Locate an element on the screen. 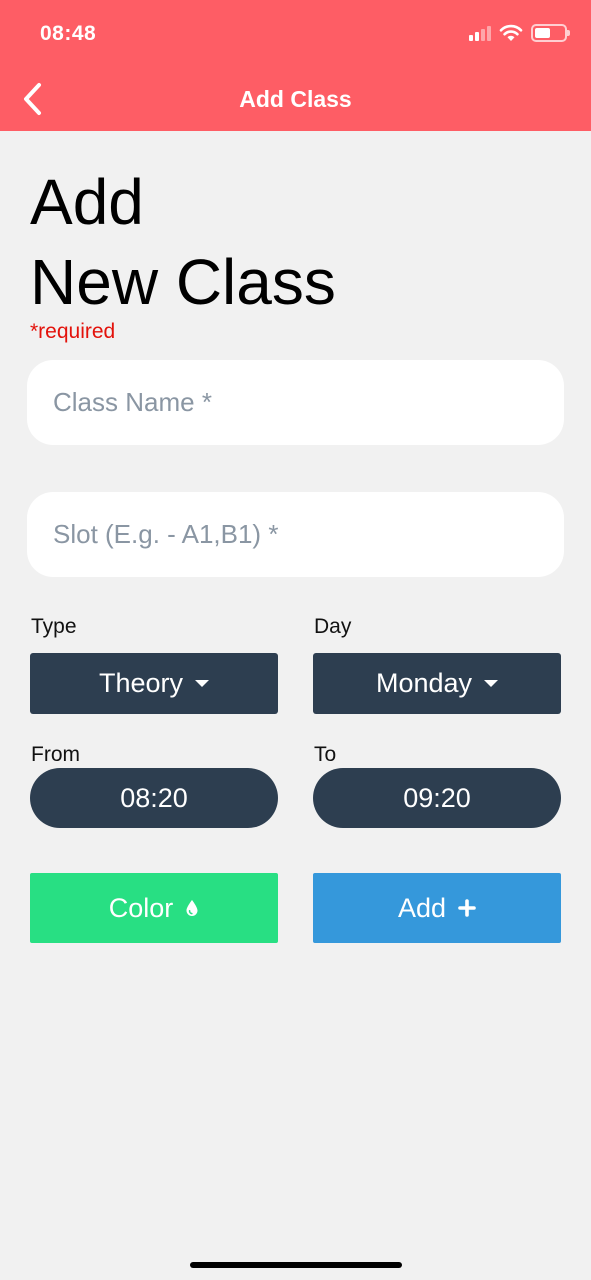 Image resolution: width=591 pixels, height=1280 pixels. cellular-signal-icon is located at coordinates (480, 33).